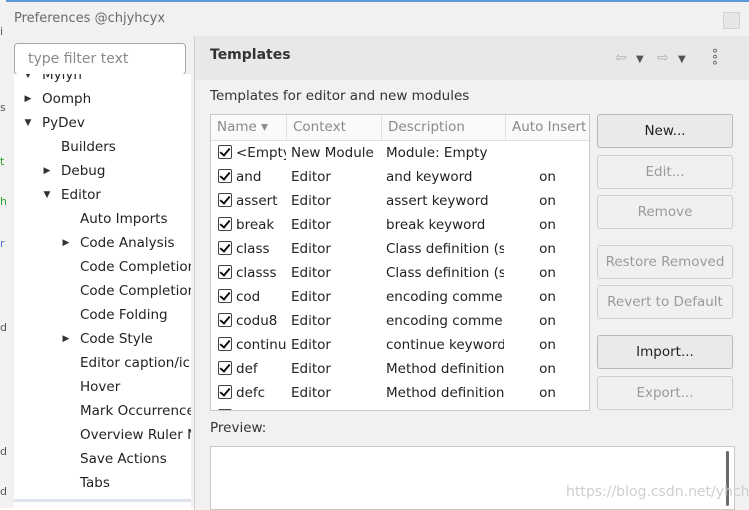  I want to click on page-title: Templates, so click(250, 55).